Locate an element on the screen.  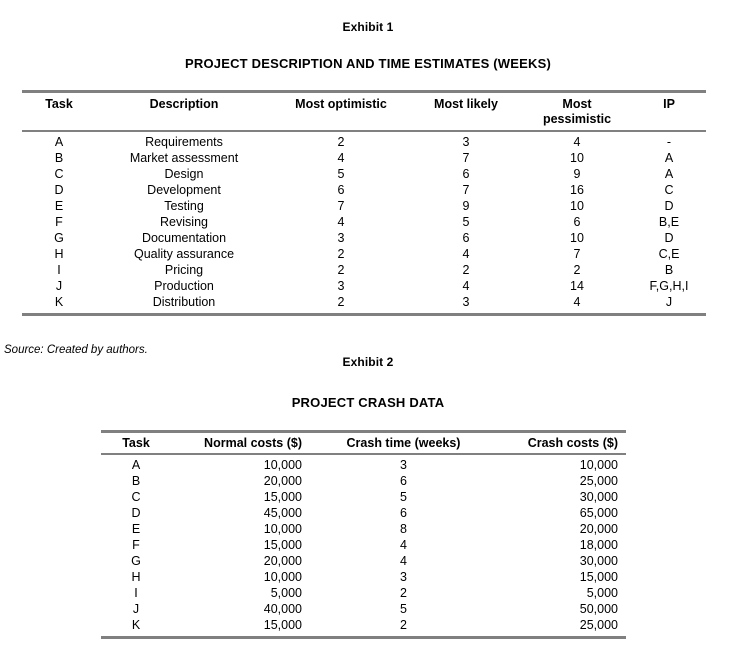
cell-most-likely: 7 is located at coordinates (466, 158).